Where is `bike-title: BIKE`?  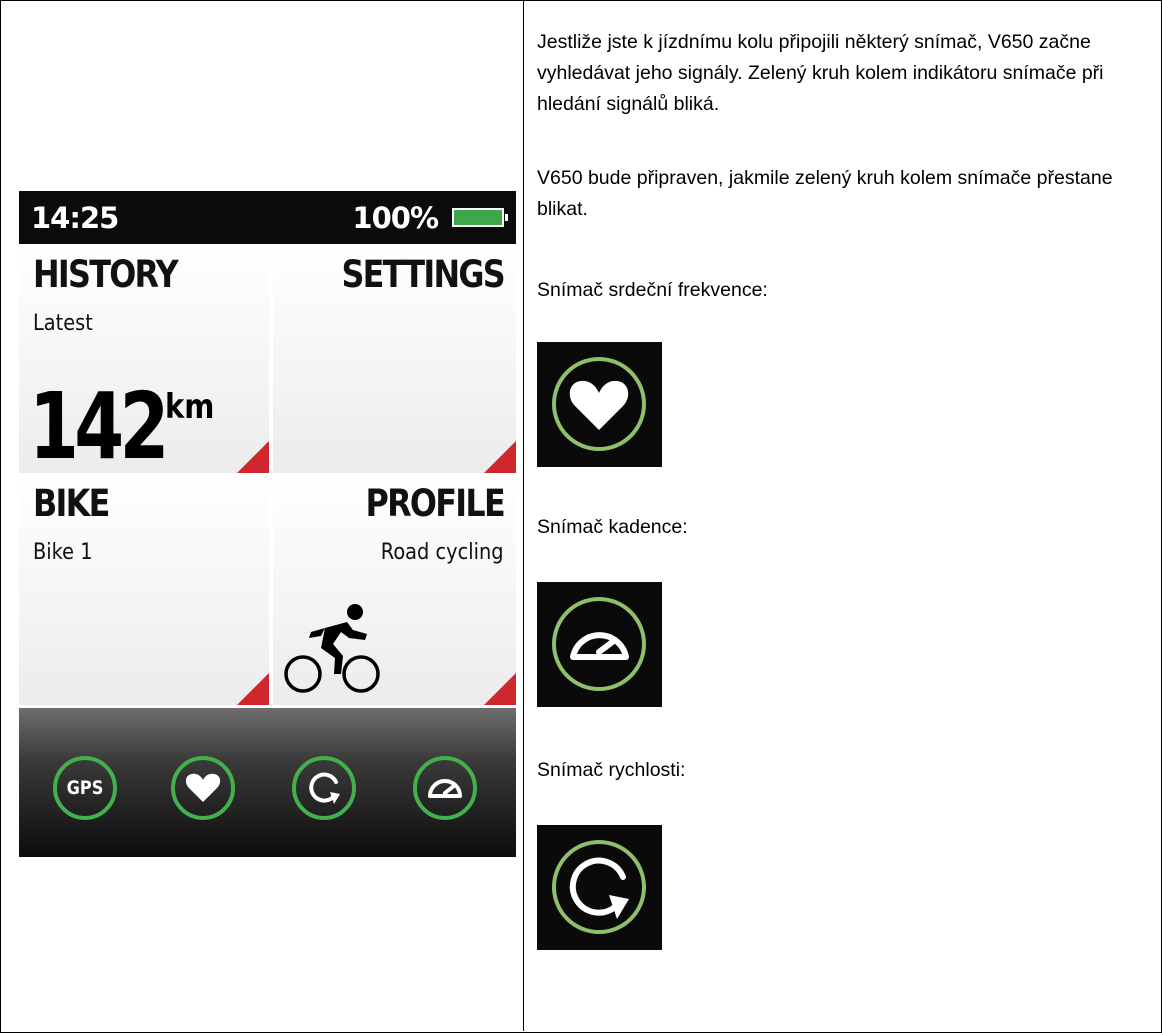 bike-title: BIKE is located at coordinates (71, 503).